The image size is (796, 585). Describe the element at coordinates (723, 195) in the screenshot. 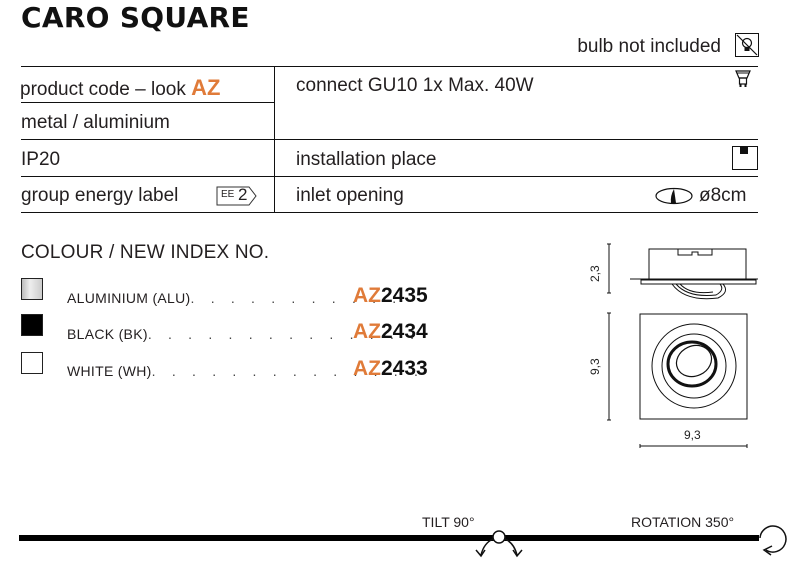

I see `inlet-opening-value: ø8cm` at that location.